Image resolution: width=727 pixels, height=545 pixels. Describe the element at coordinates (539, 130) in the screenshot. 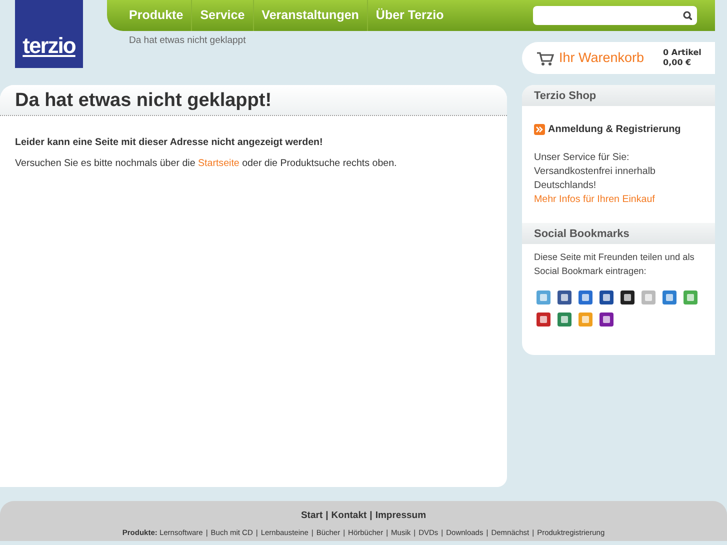

I see `double-chevron-icon` at that location.